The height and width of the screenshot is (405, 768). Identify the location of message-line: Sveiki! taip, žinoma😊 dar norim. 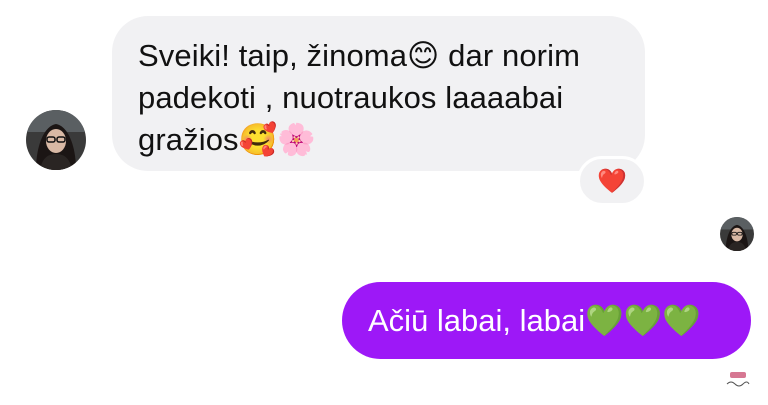
(359, 55).